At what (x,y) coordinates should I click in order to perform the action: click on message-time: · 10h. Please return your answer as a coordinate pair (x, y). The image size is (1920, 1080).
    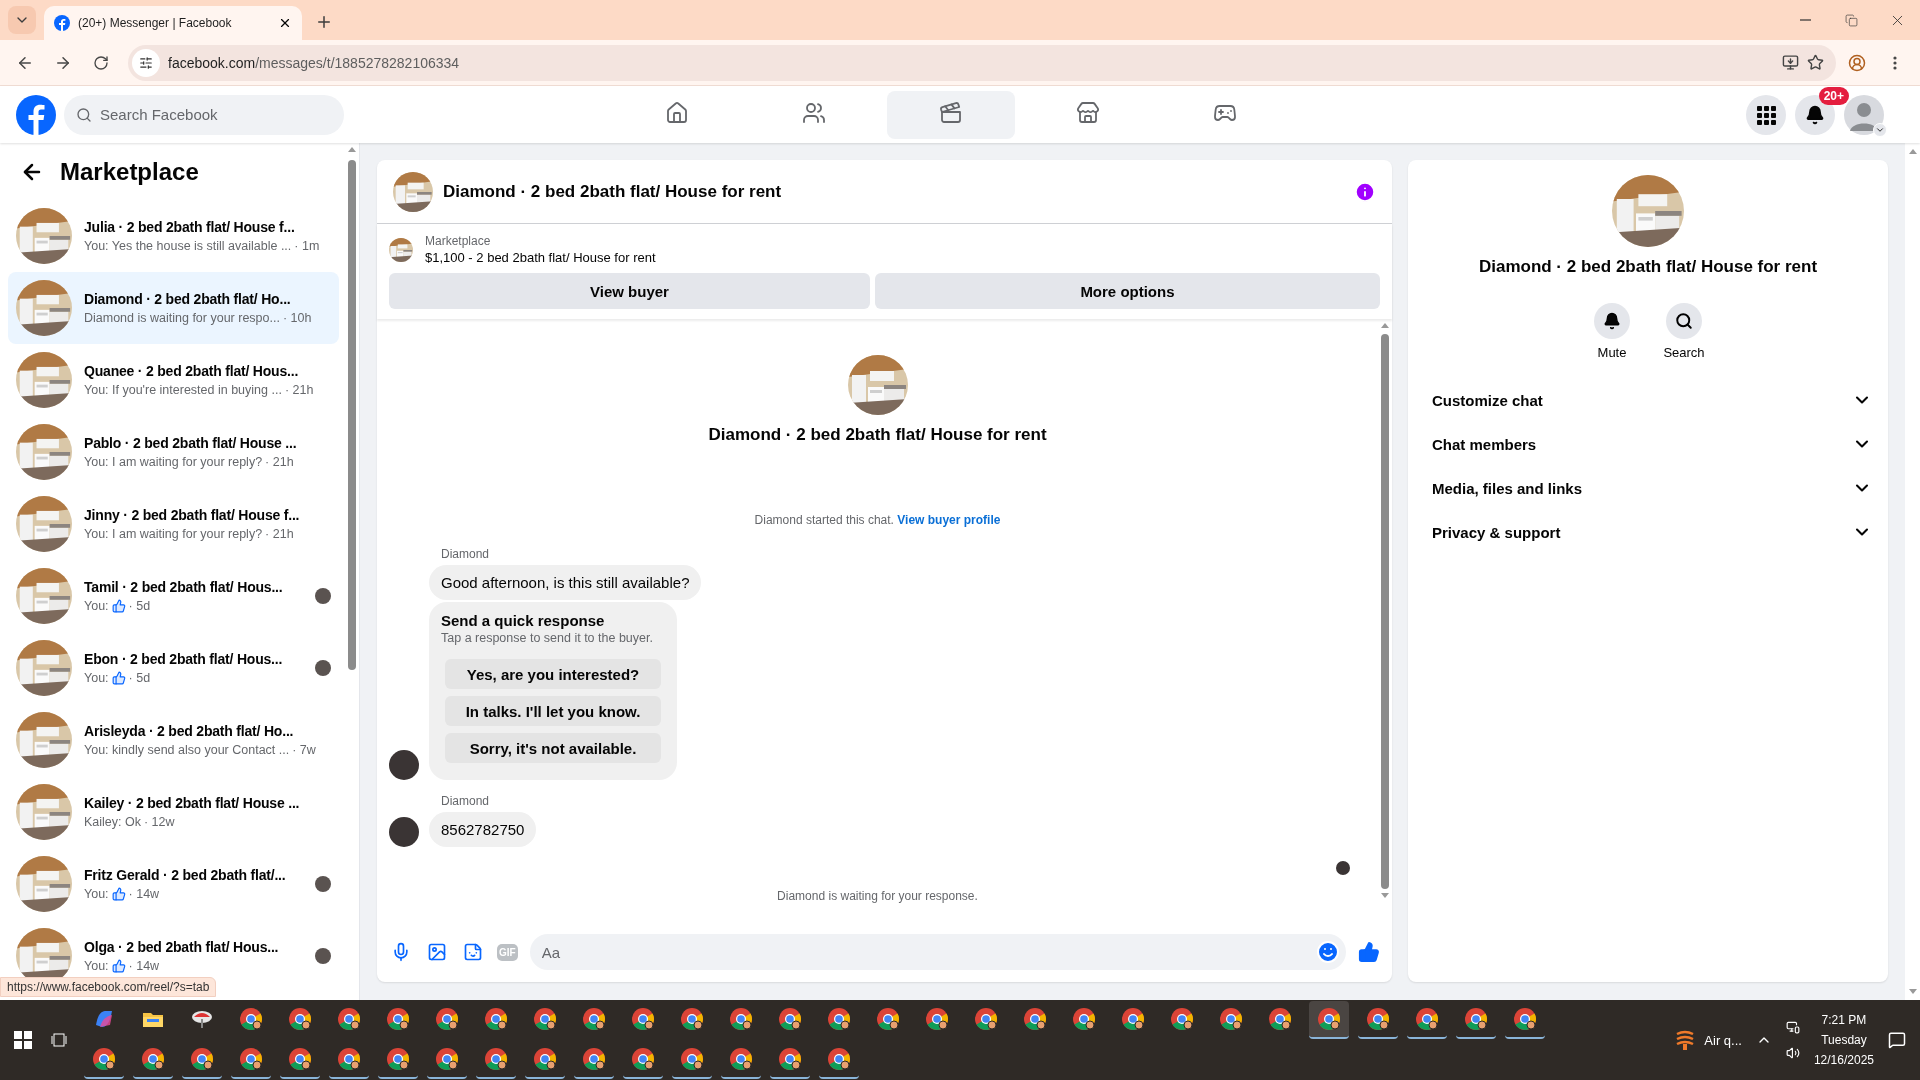
    Looking at the image, I should click on (297, 318).